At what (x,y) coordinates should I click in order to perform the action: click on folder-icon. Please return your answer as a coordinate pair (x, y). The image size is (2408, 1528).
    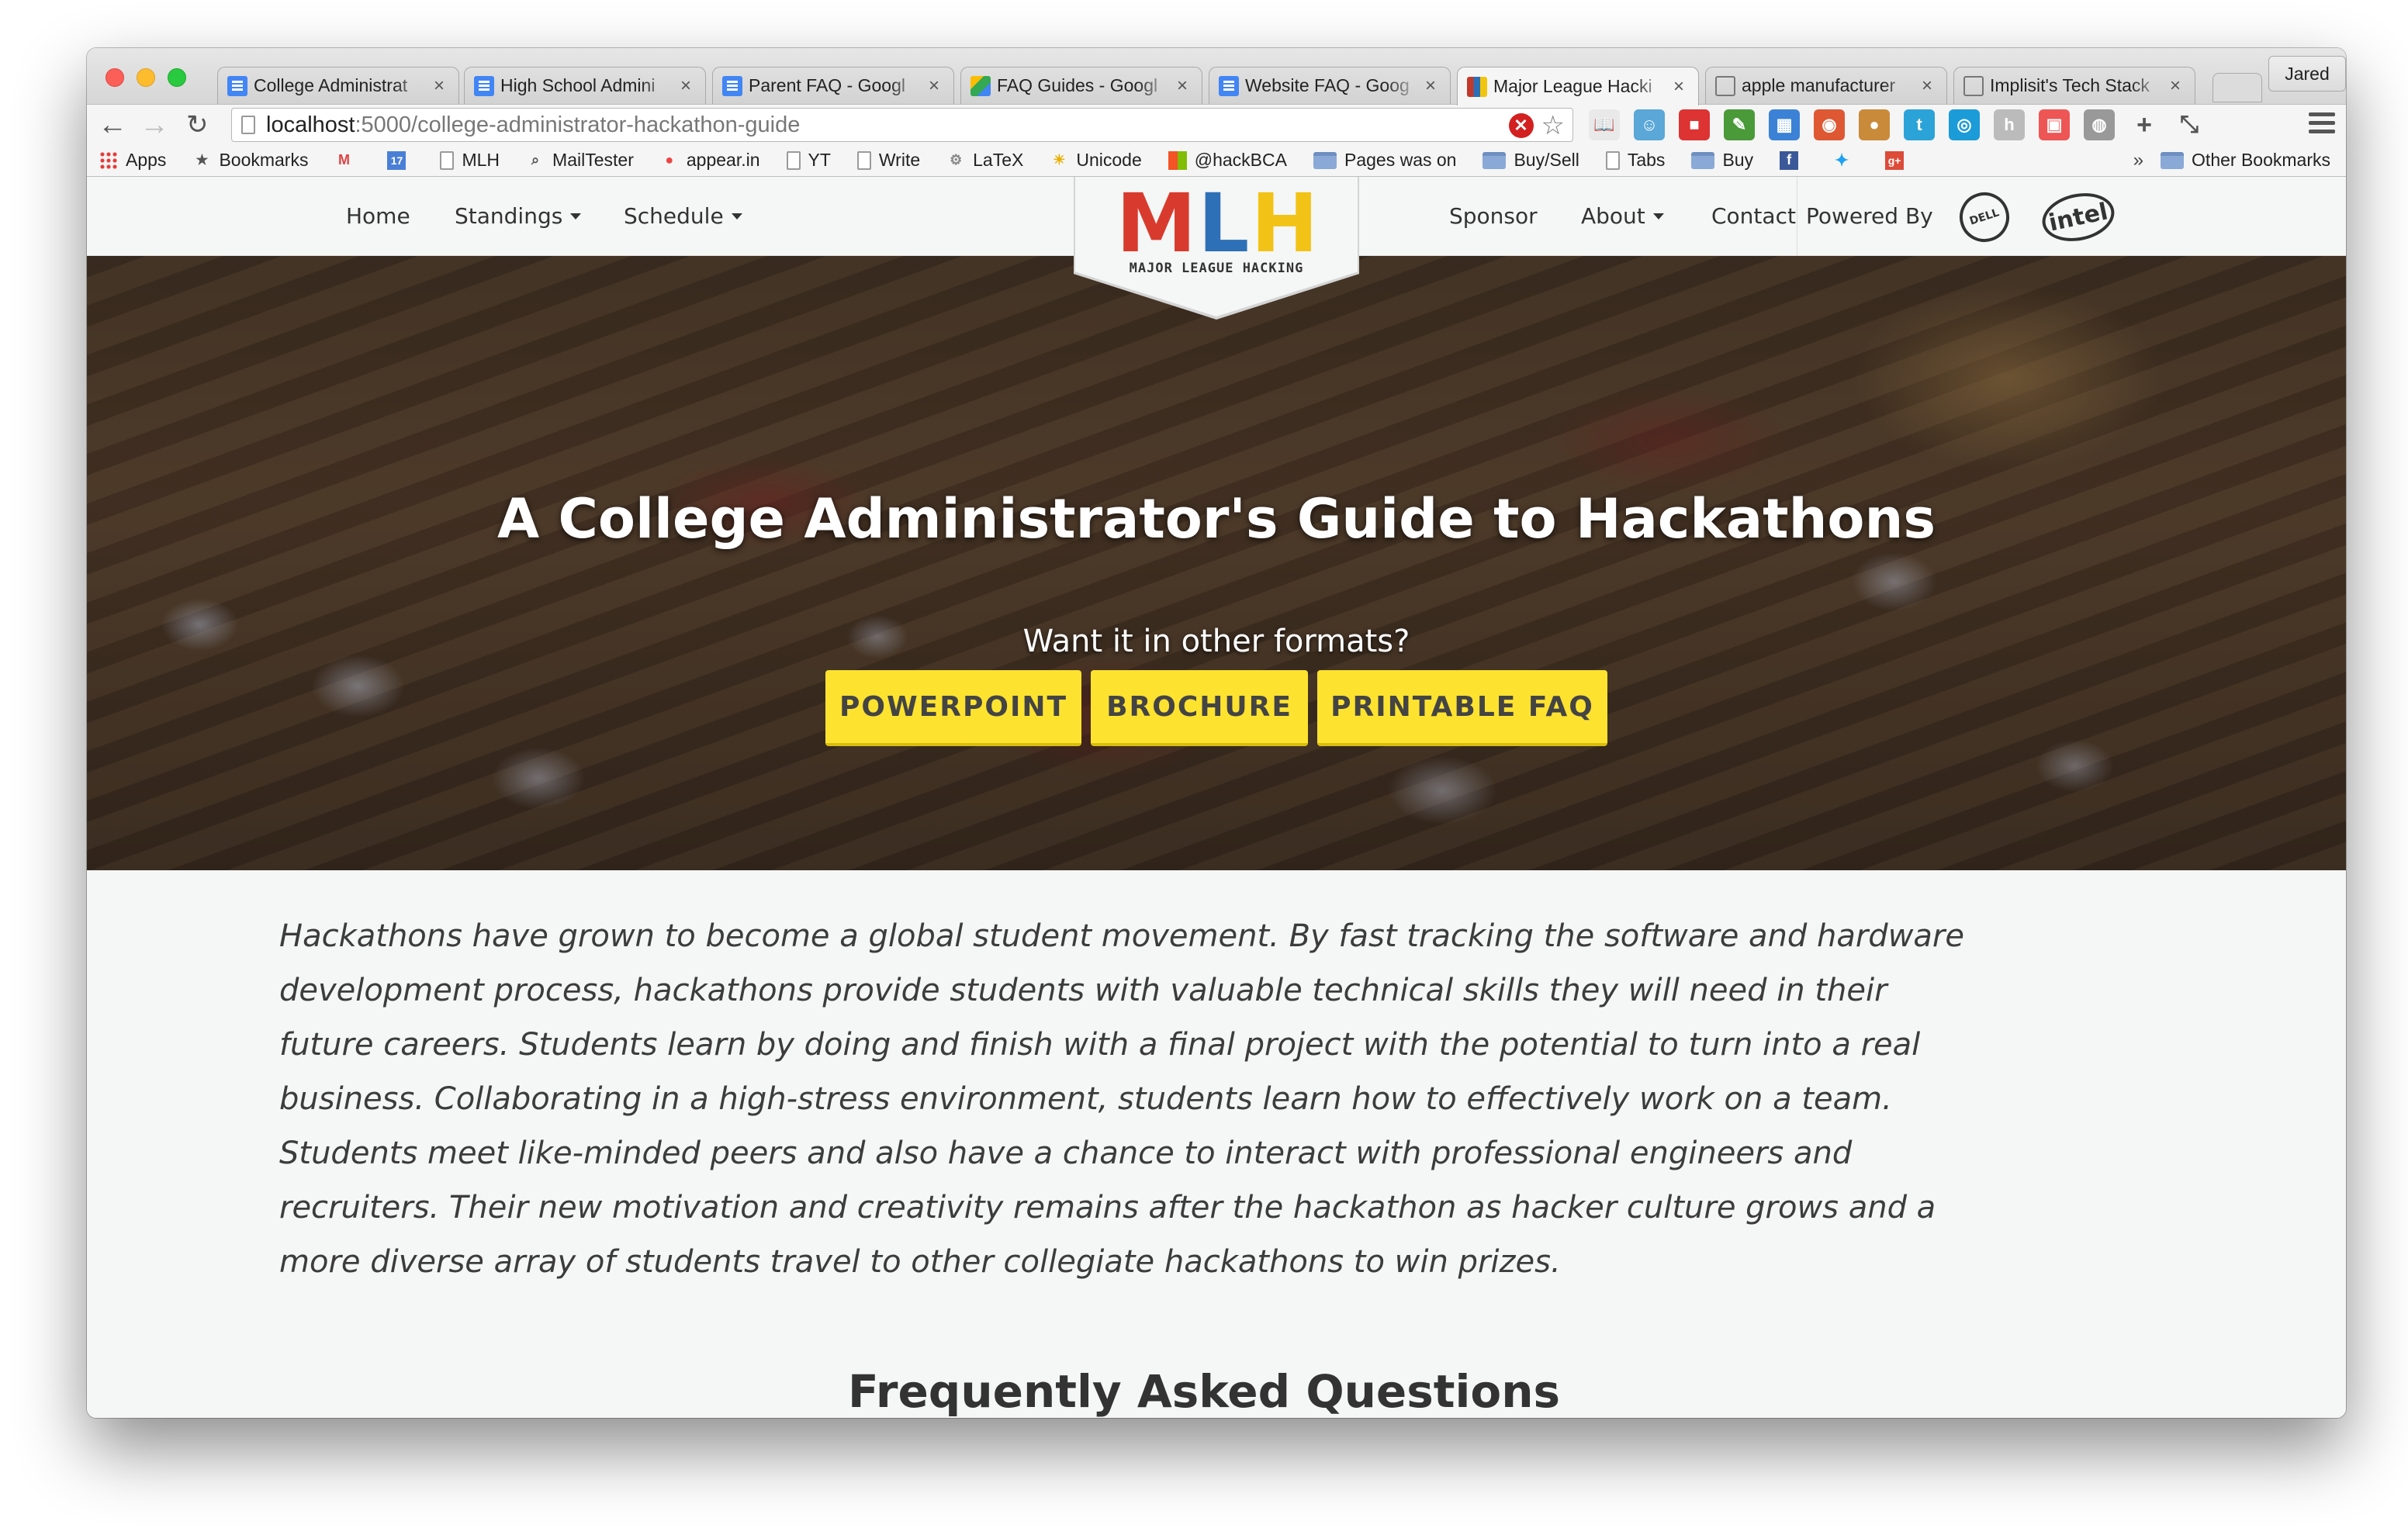
    Looking at the image, I should click on (2173, 160).